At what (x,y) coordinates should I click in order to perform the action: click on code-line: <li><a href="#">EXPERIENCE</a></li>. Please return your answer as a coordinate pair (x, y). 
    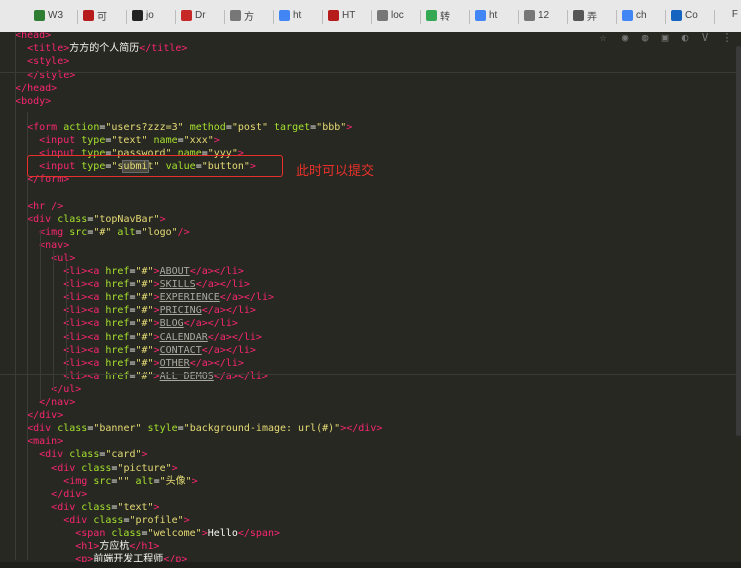
    Looking at the image, I should click on (138, 297).